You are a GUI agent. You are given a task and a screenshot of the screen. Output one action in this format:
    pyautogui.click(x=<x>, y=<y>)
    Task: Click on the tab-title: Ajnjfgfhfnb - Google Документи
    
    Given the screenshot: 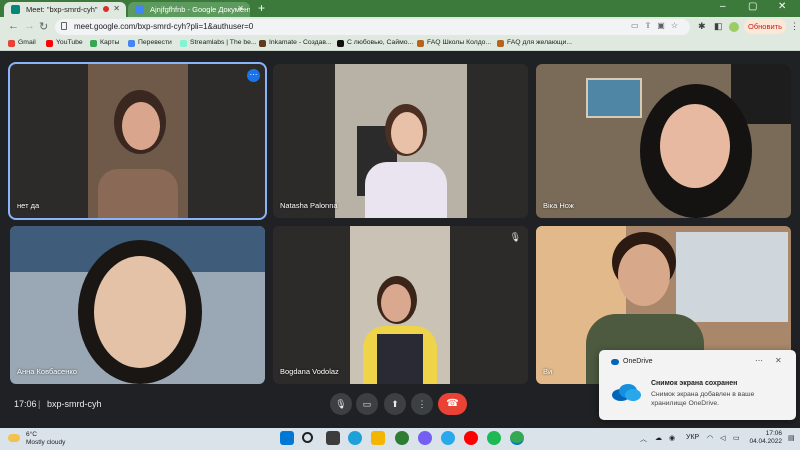 What is the action you would take?
    pyautogui.click(x=200, y=9)
    